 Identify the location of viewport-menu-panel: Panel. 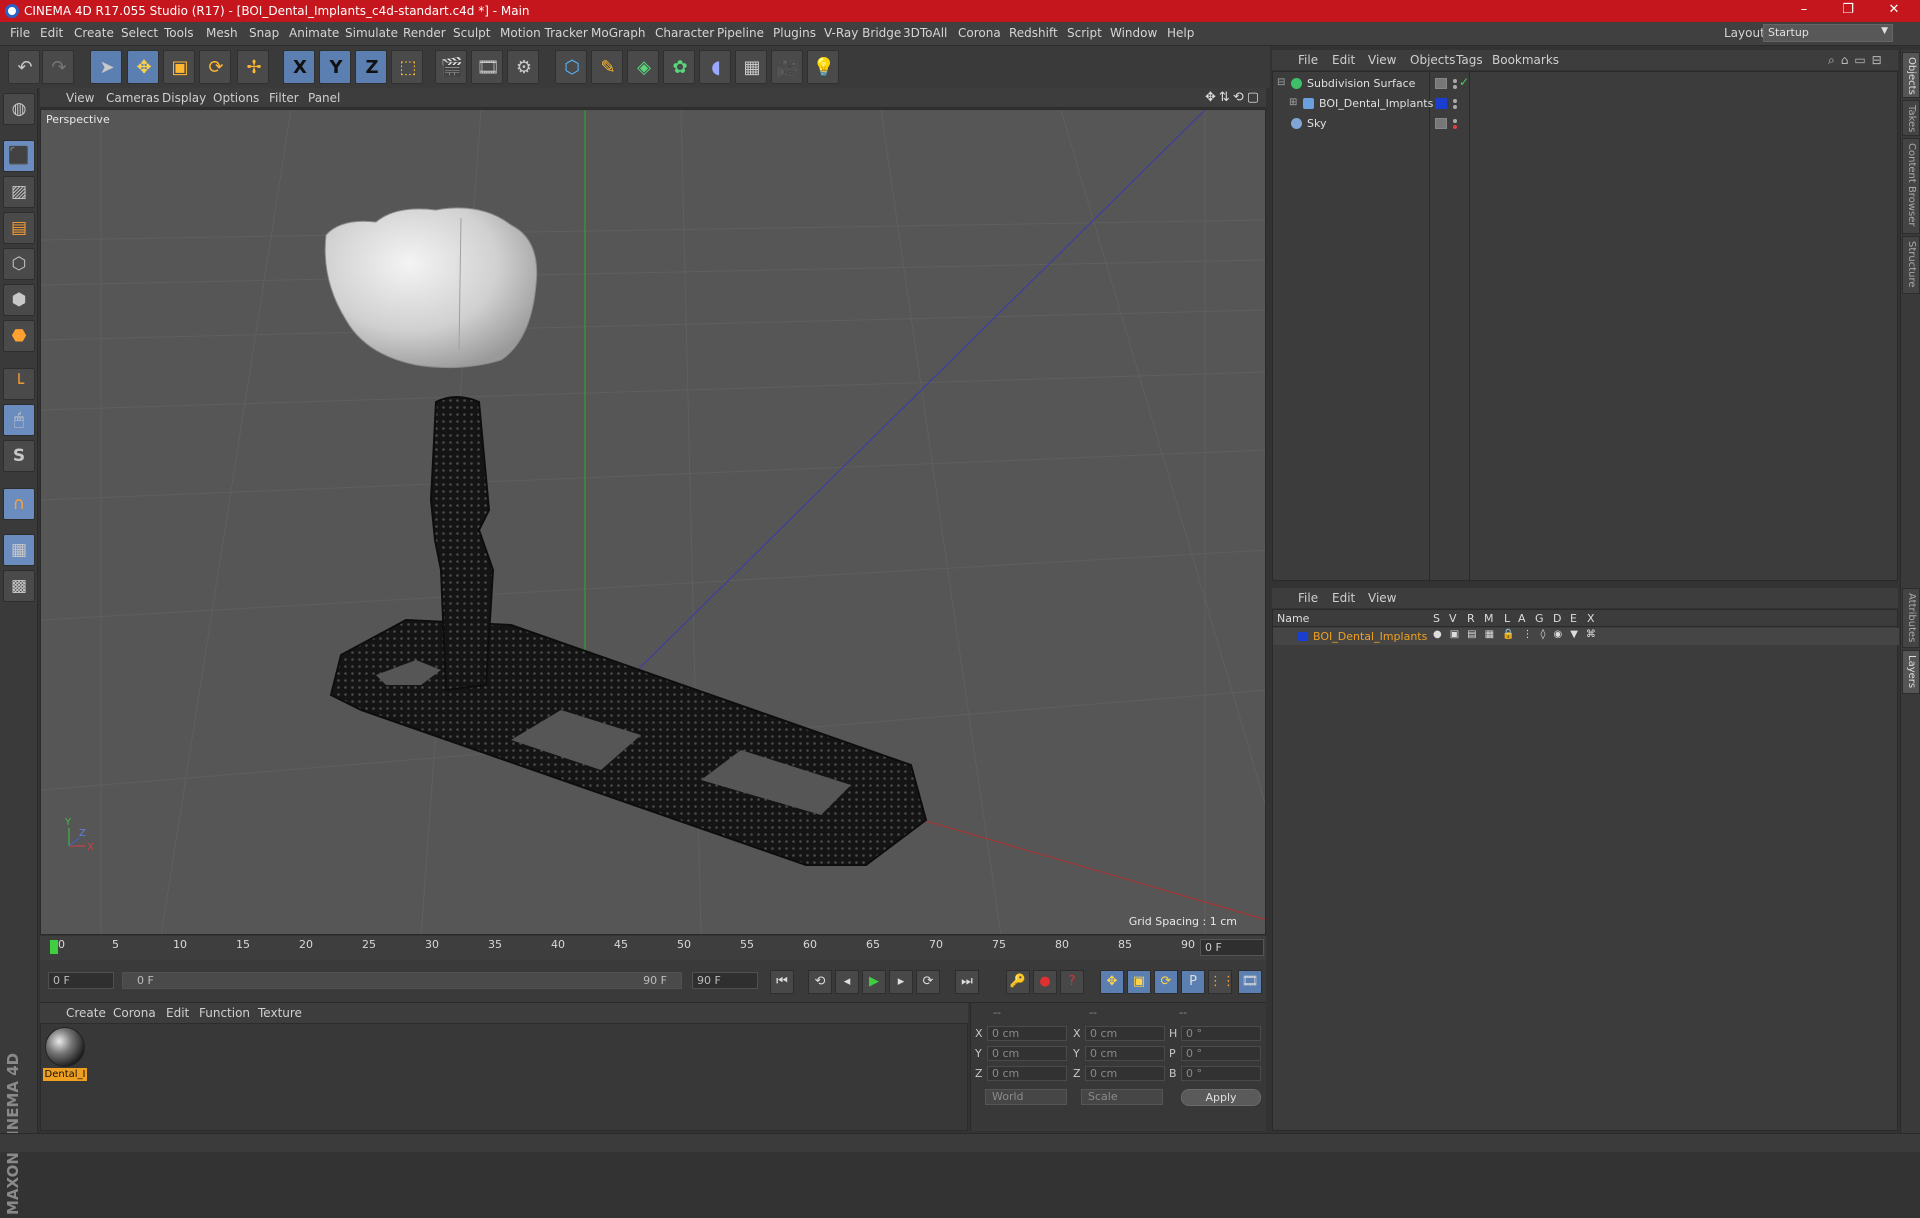
(324, 98).